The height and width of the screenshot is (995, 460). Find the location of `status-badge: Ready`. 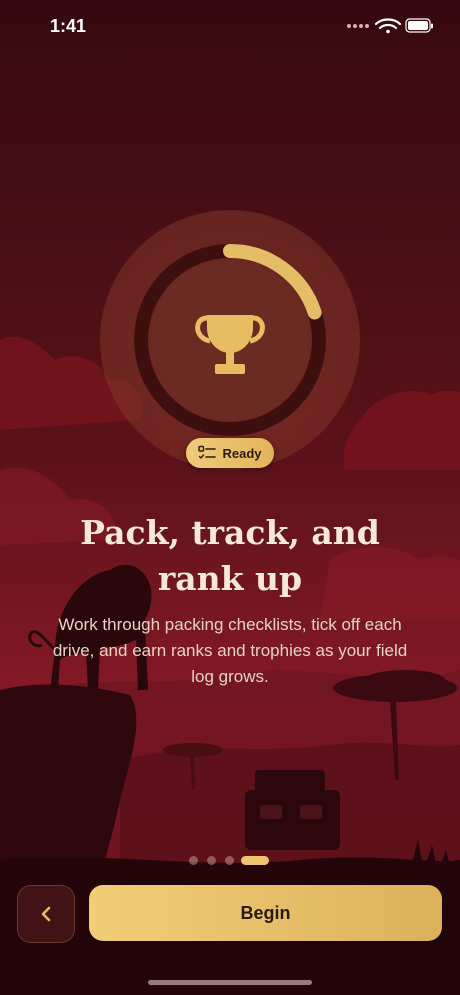

status-badge: Ready is located at coordinates (230, 453).